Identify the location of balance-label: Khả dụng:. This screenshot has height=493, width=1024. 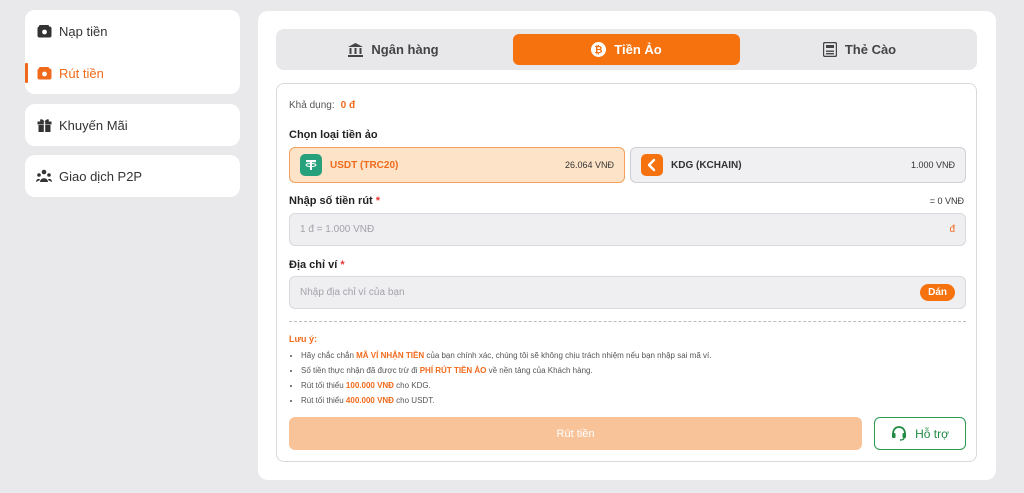
(312, 105).